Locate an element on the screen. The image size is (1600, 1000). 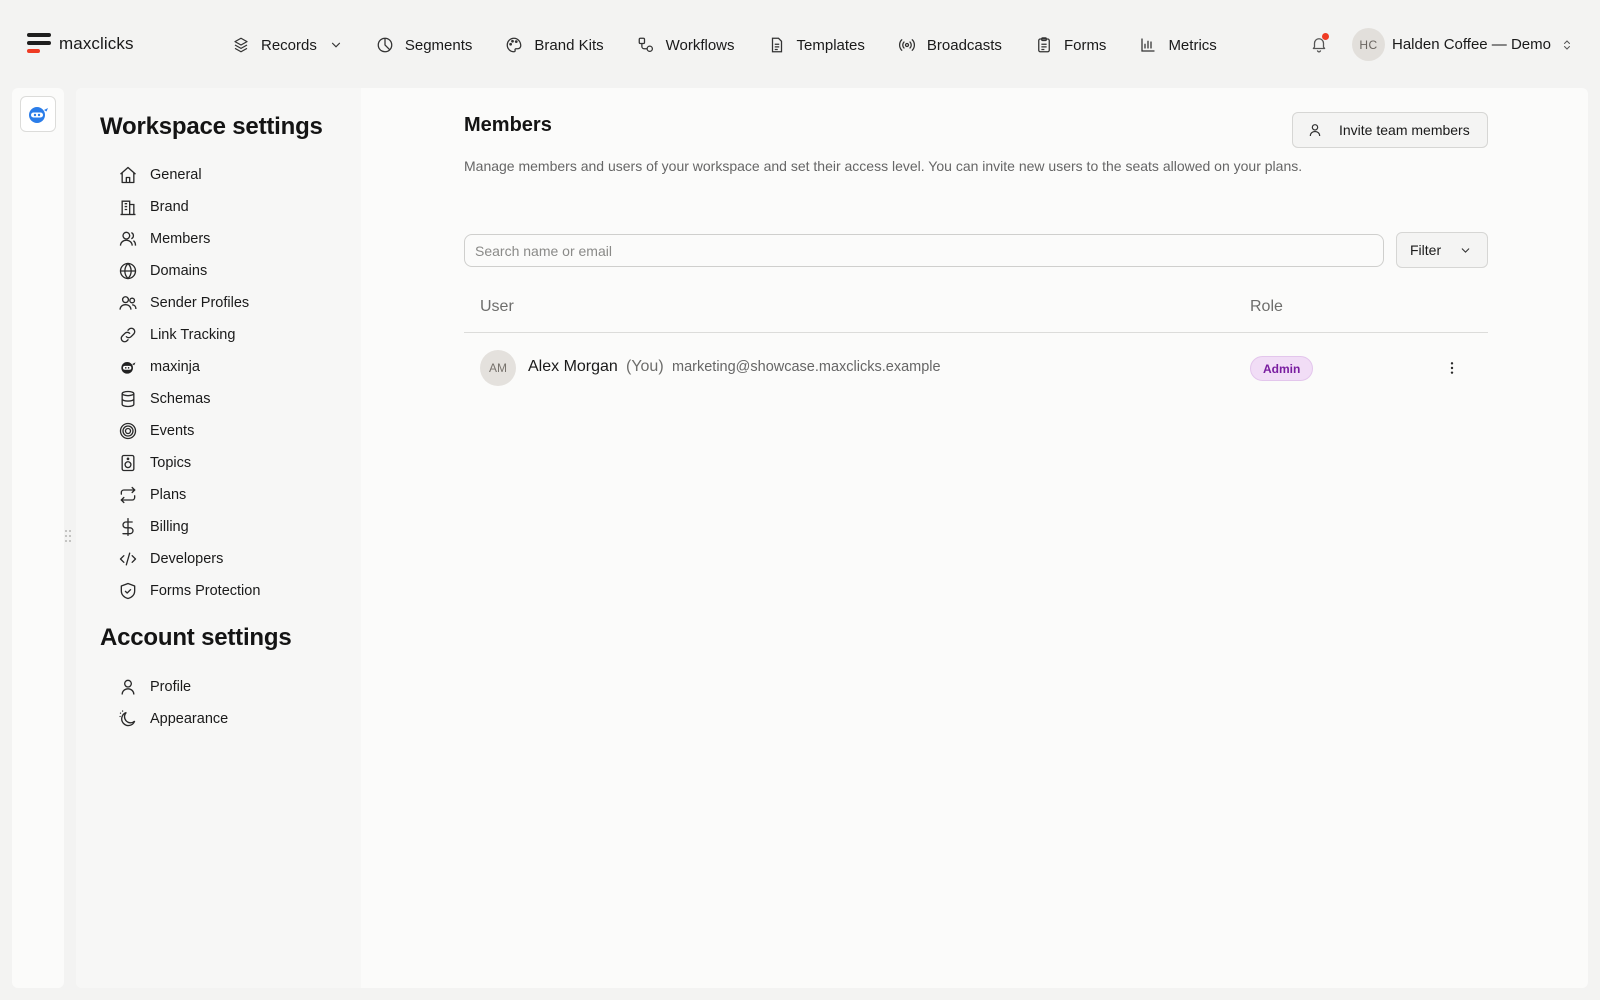
sidebar-item-label: Plans is located at coordinates (168, 495).